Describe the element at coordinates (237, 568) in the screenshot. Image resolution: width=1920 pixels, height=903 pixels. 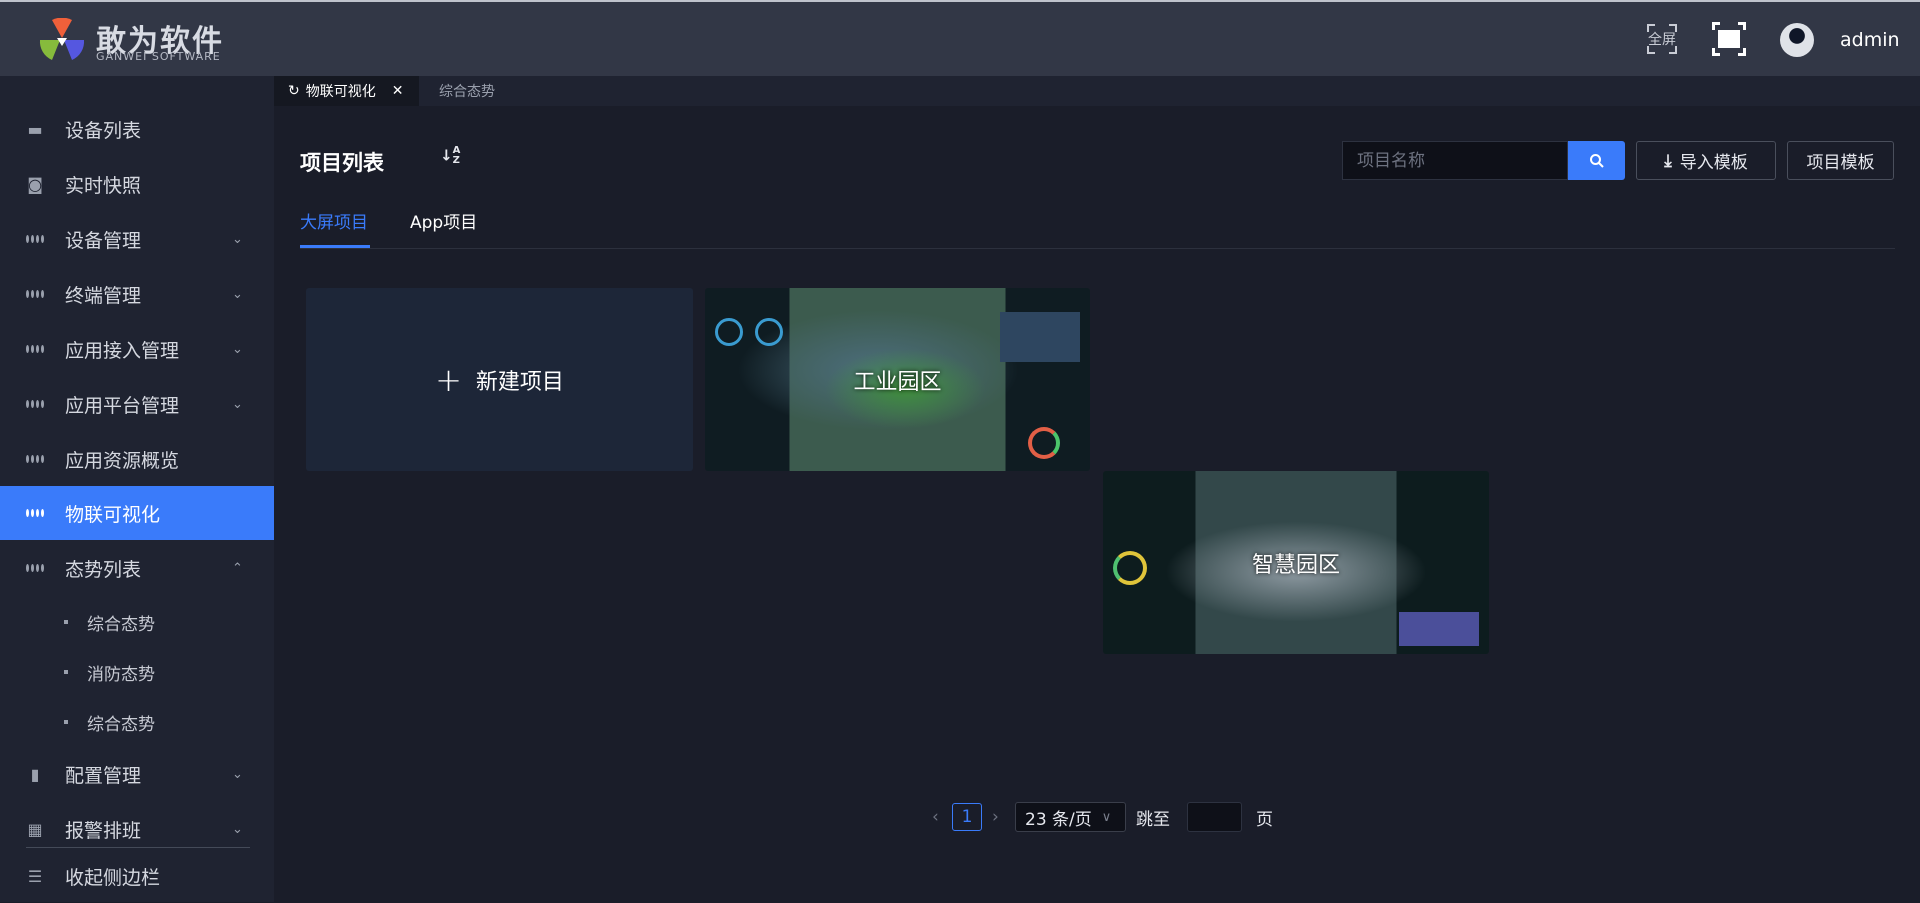
I see `chevron-up-icon: ⌃` at that location.